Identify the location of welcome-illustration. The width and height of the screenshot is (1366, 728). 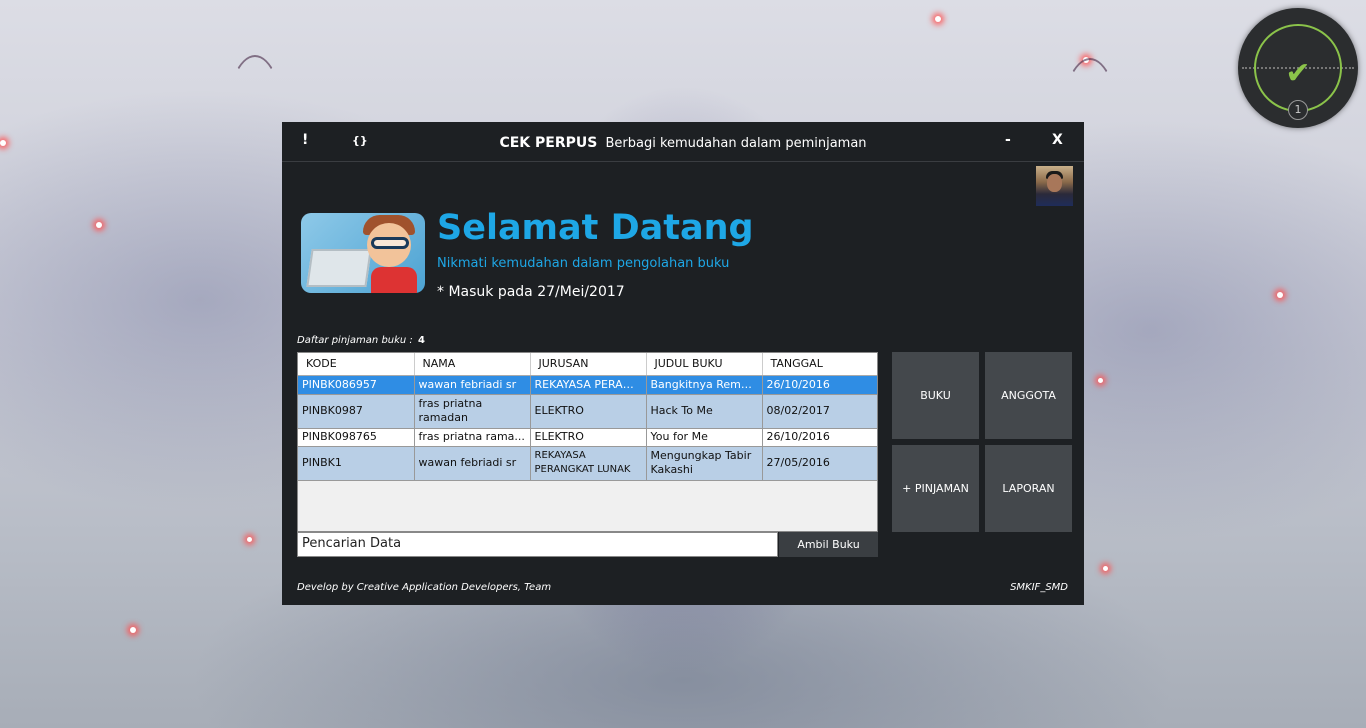
(363, 253).